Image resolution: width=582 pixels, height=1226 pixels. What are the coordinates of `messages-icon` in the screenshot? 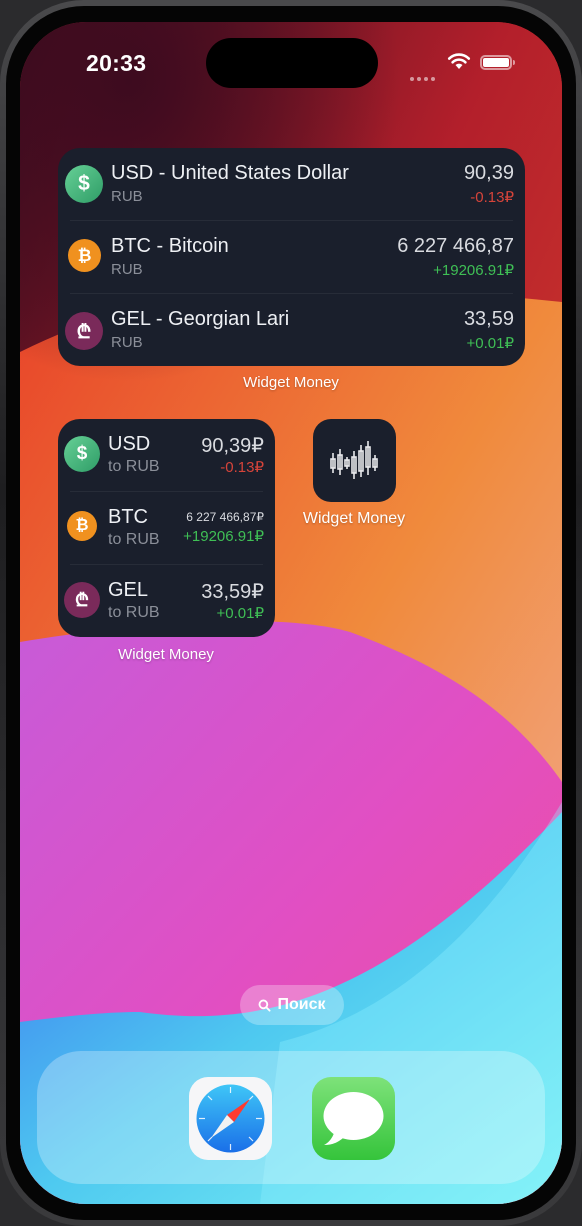 It's located at (353, 1118).